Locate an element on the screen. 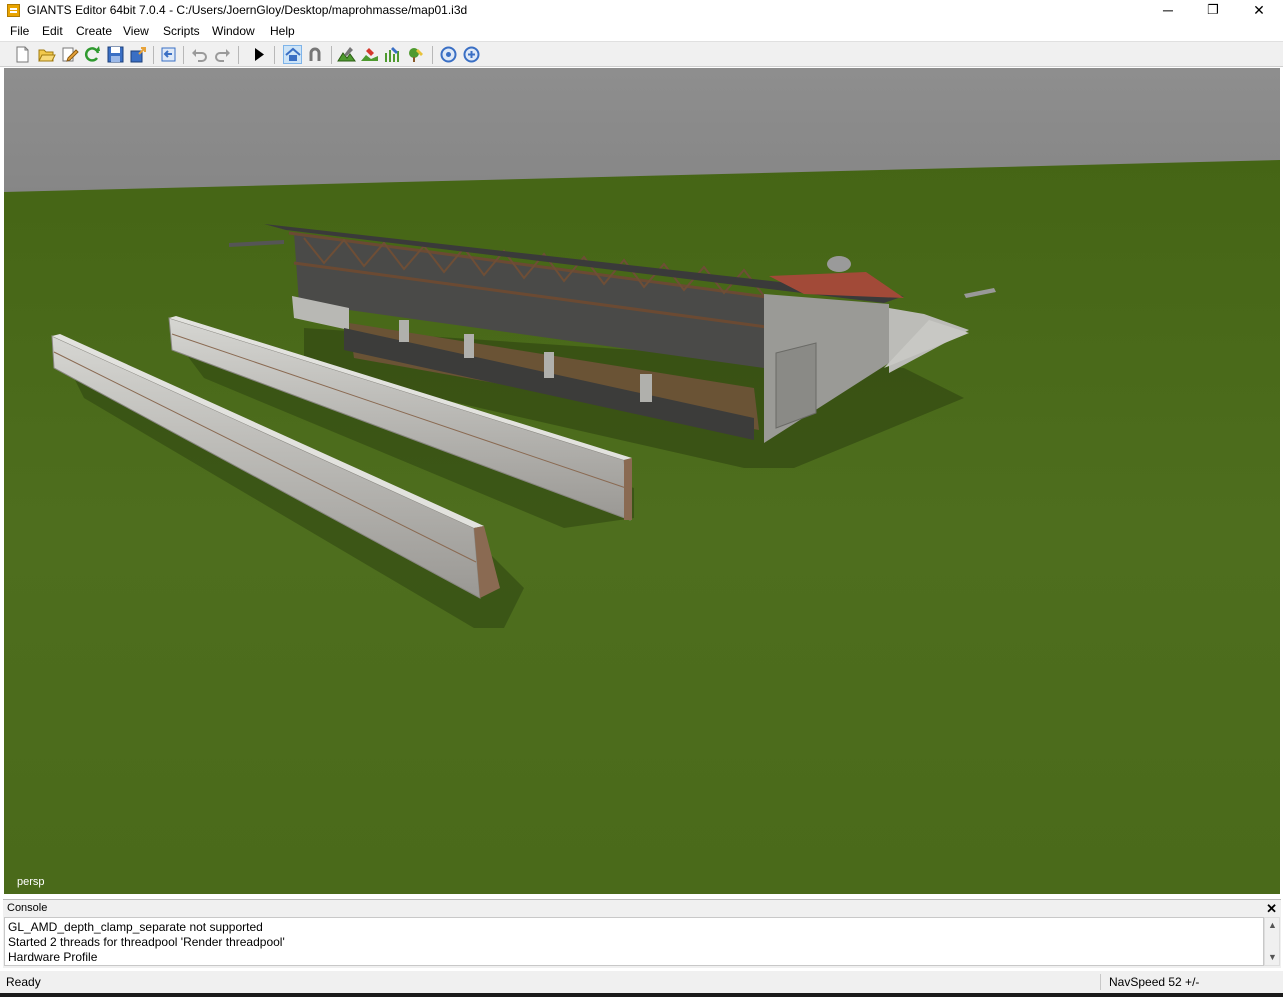 The width and height of the screenshot is (1283, 997). close-button: ✕ is located at coordinates (1259, 10).